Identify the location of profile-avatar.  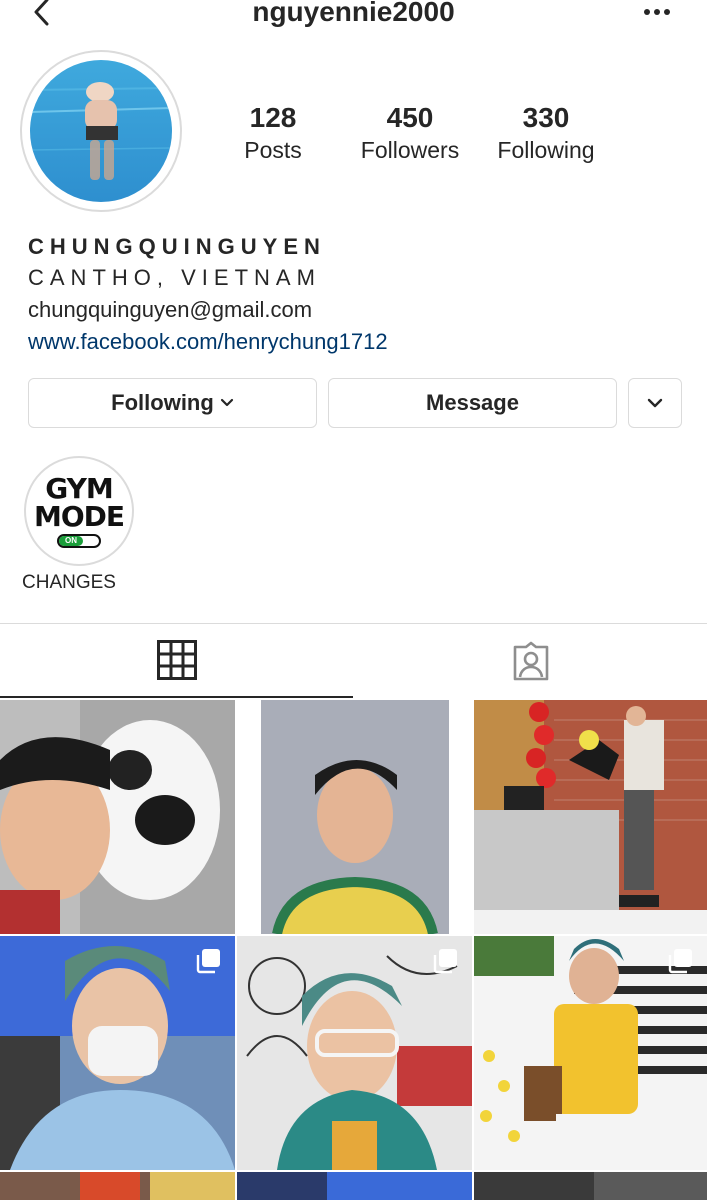
(101, 131).